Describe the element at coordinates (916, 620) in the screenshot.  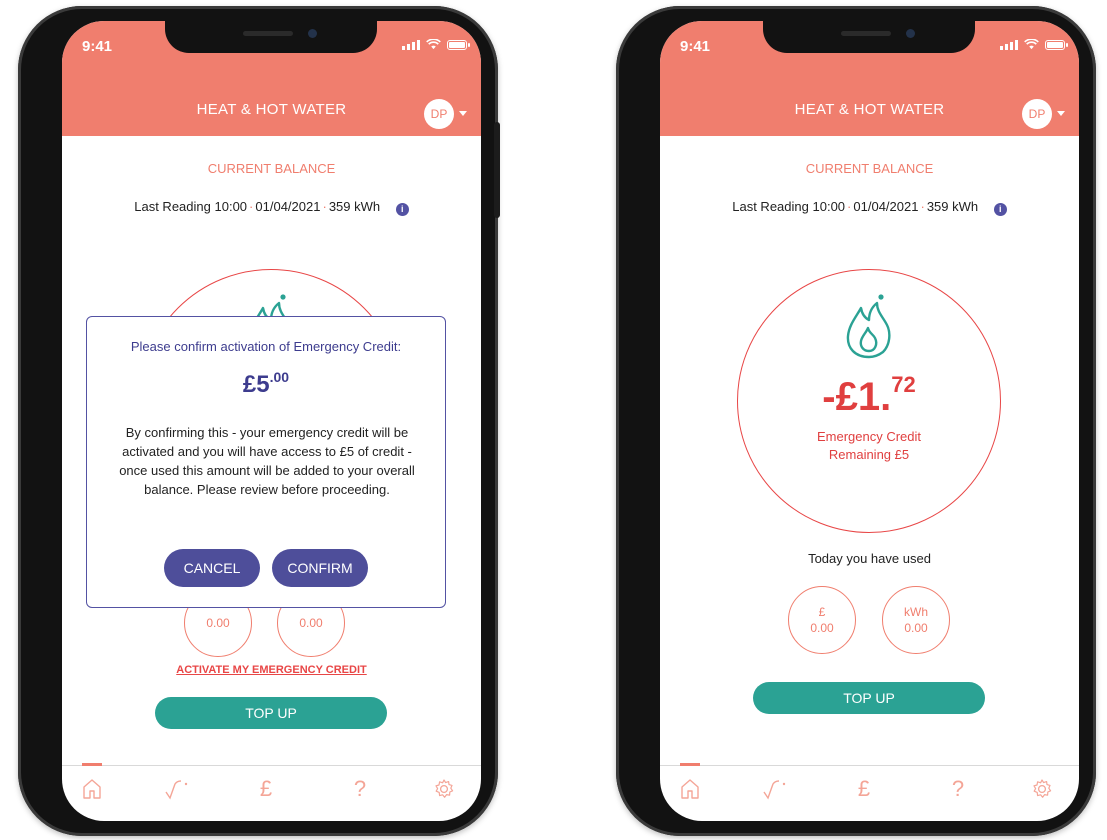
I see `usage-energy-circle: kWh 0.00` at that location.